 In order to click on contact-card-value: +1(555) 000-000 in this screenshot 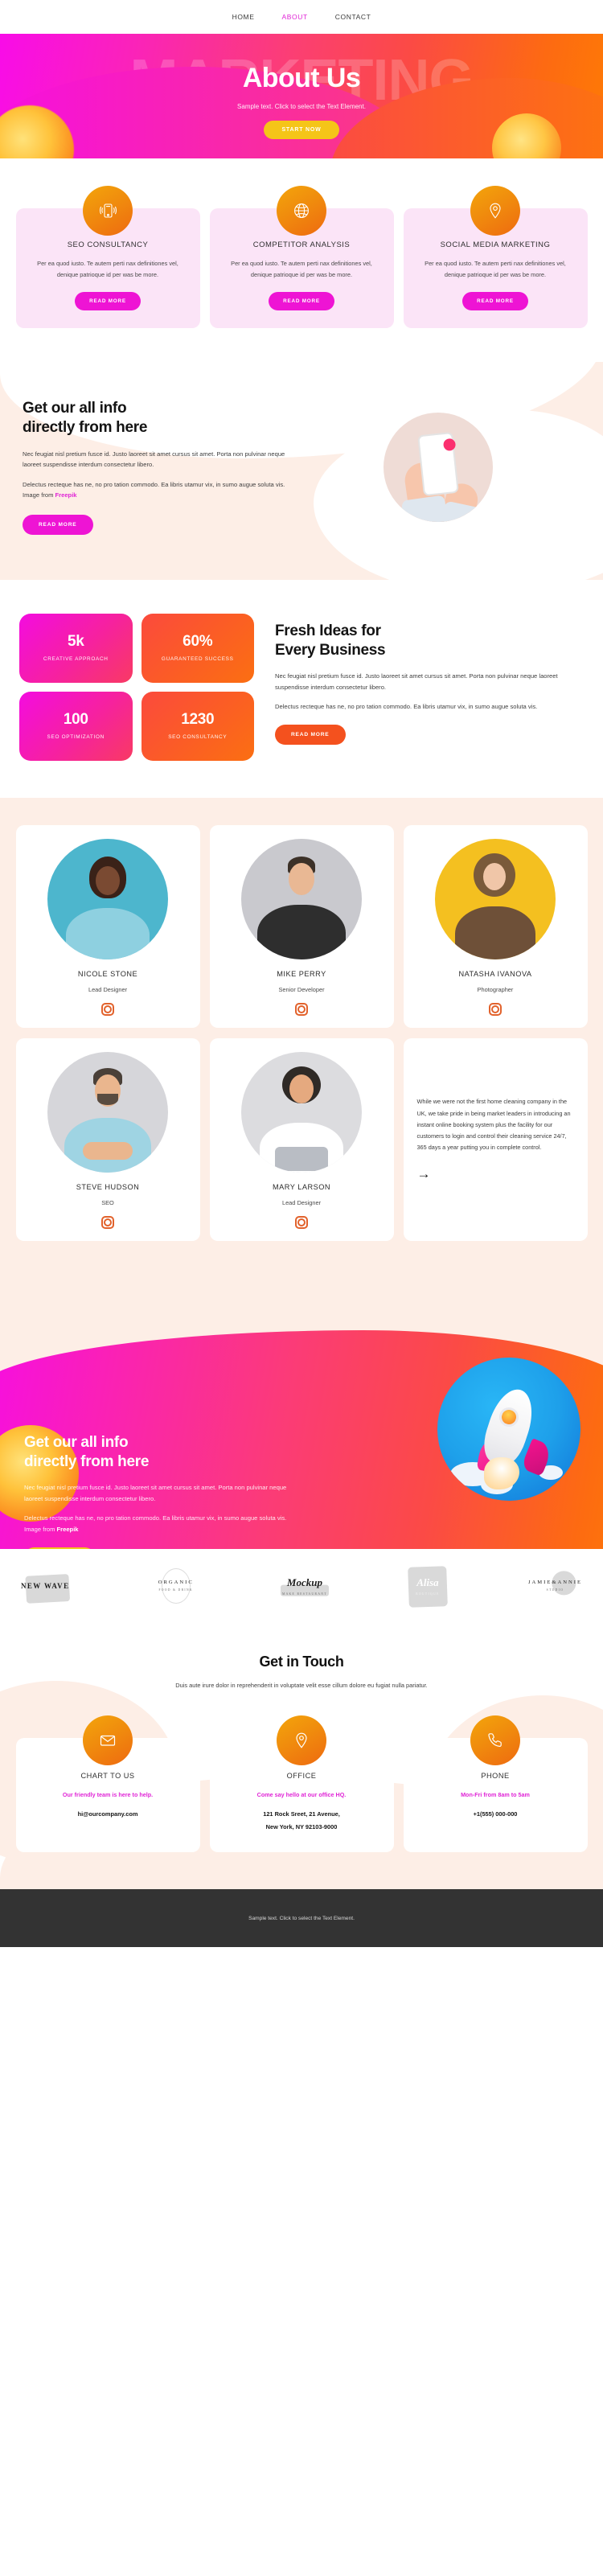, I will do `click(495, 1814)`.